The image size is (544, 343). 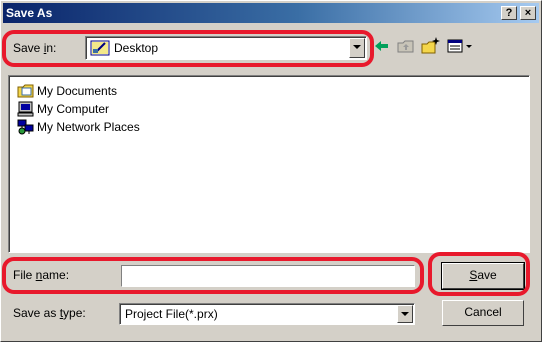 I want to click on back-icon, so click(x=382, y=46).